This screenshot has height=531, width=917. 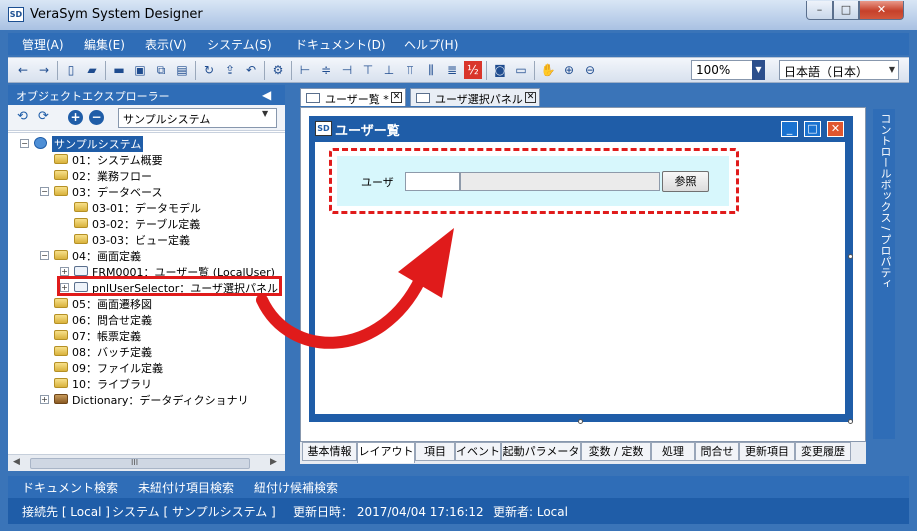 I want to click on export-icon: ⇪, so click(x=230, y=70).